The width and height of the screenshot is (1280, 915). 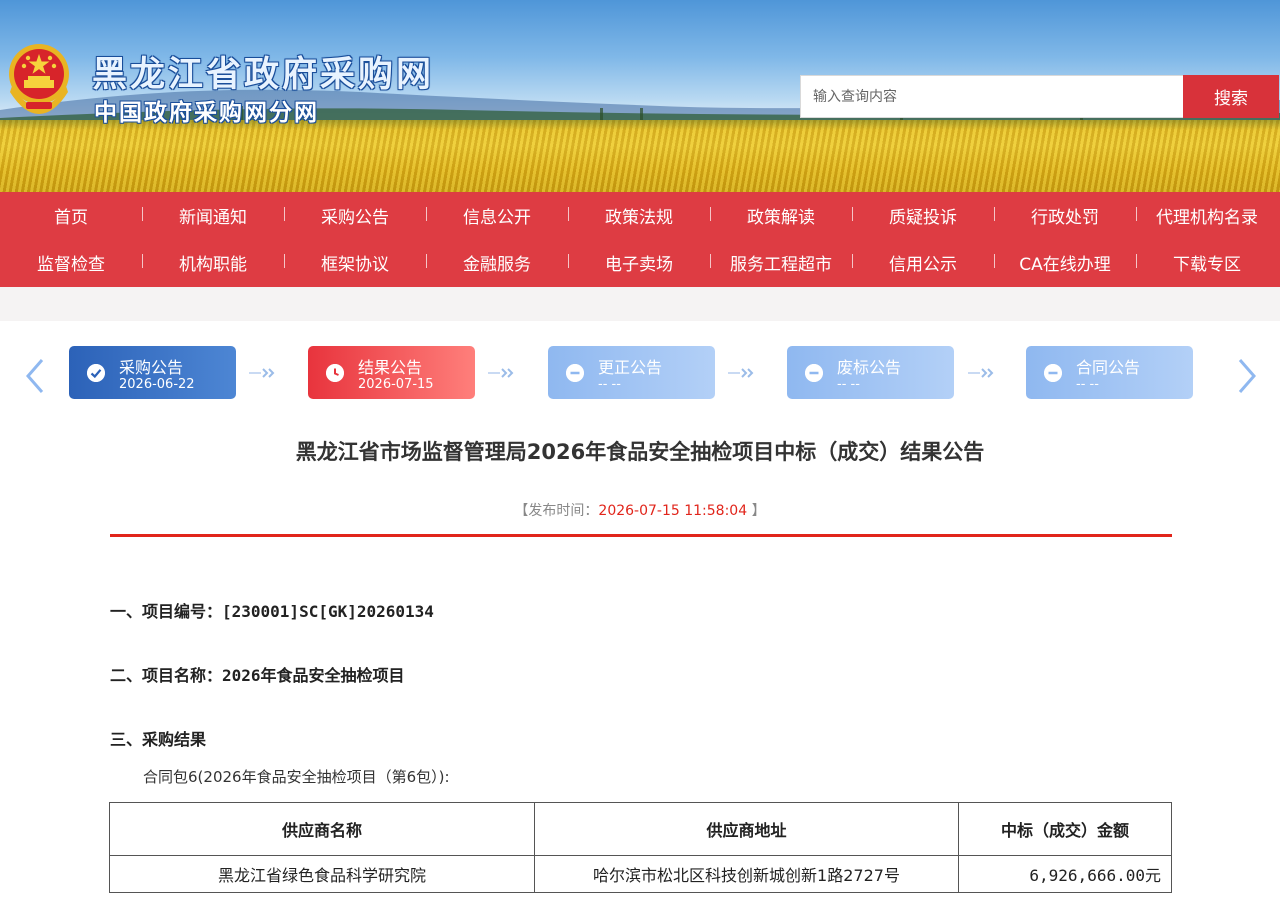 What do you see at coordinates (1207, 262) in the screenshot?
I see `nav-item-downloads: 下载专区` at bounding box center [1207, 262].